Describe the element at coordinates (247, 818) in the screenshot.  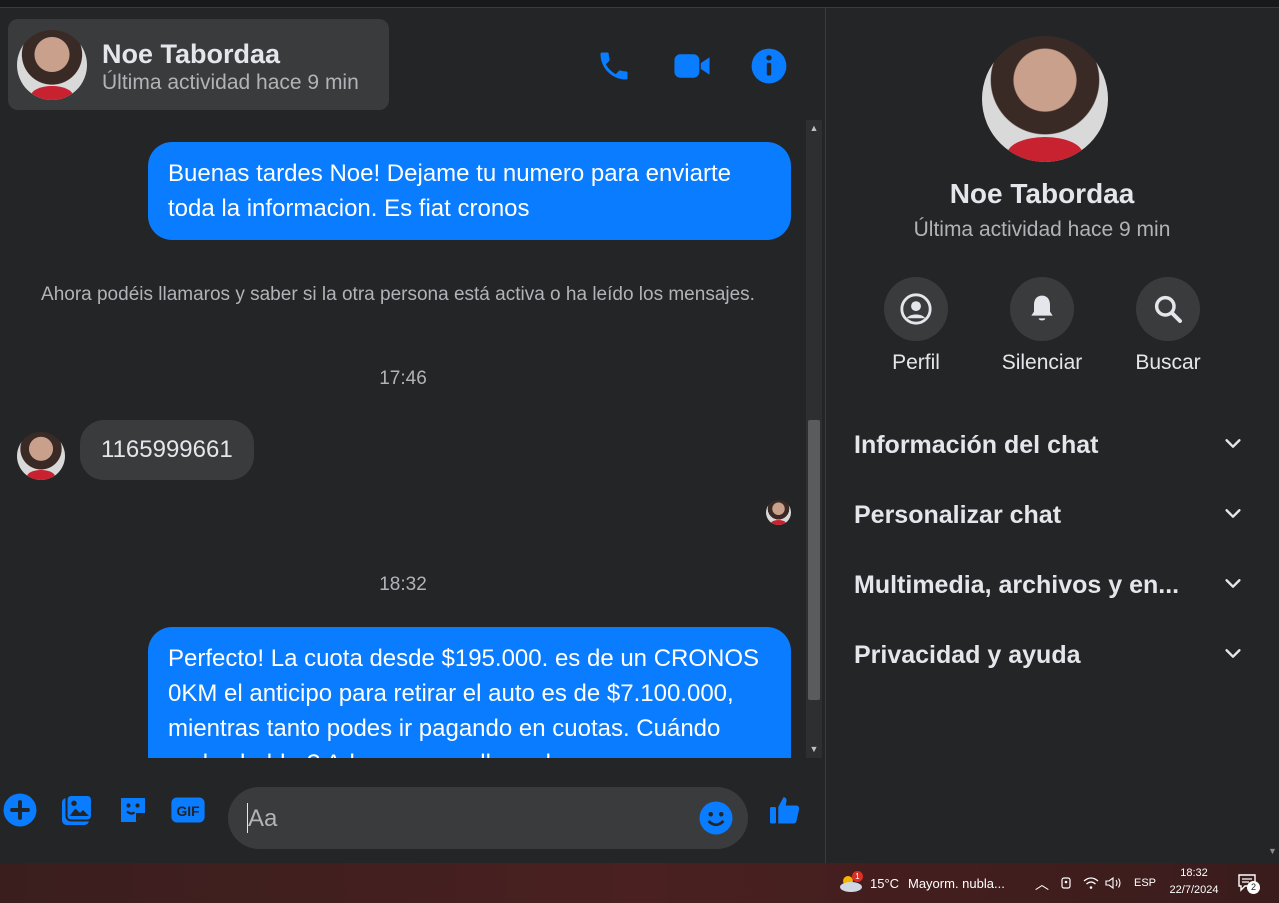
I see `text-caret` at that location.